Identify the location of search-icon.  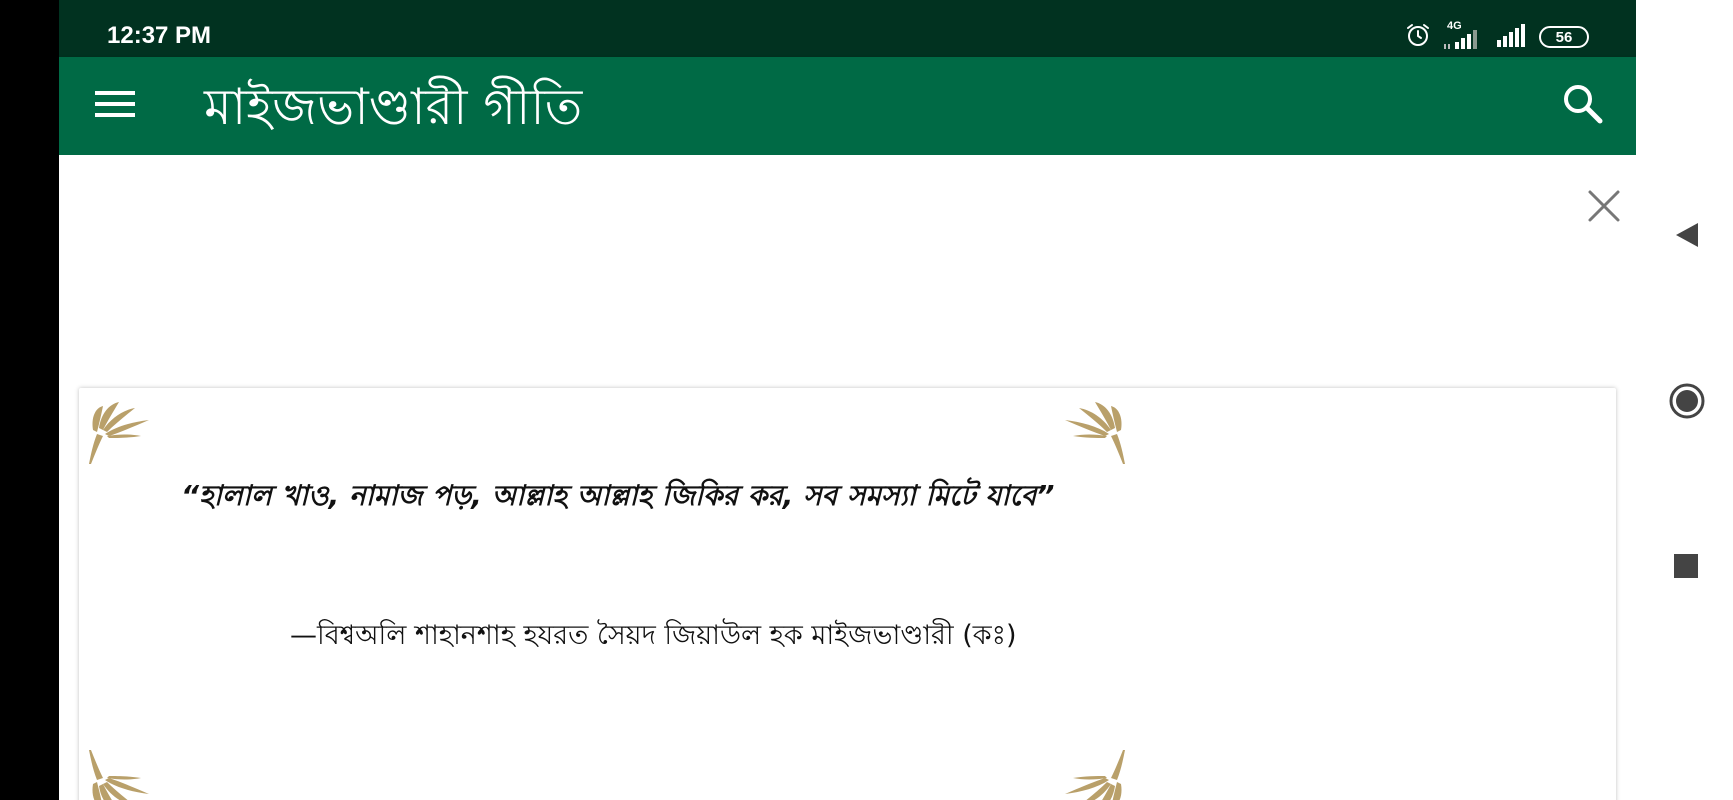
(1583, 106).